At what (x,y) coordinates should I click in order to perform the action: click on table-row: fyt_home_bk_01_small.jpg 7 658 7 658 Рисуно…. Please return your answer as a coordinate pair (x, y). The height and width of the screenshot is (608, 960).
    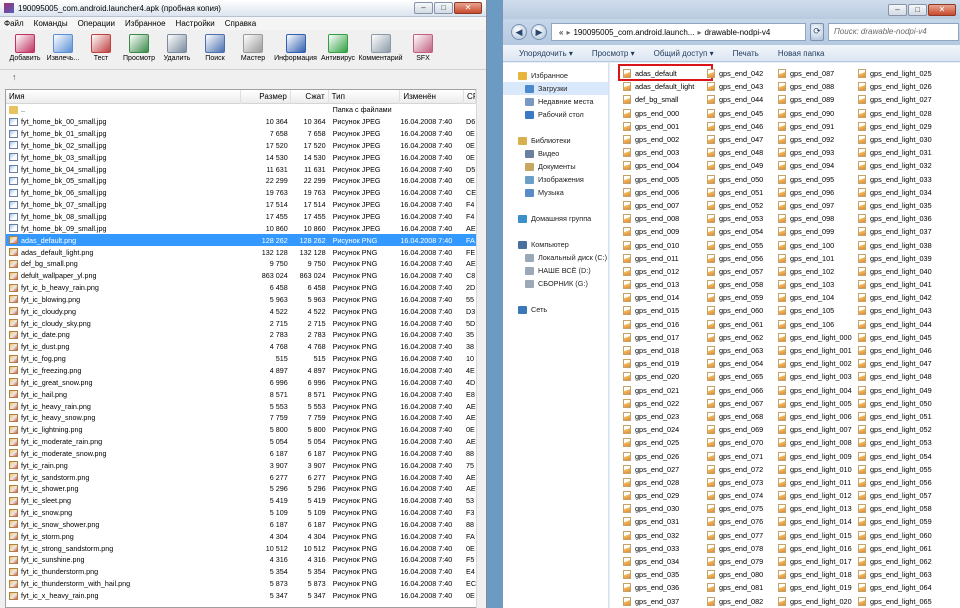
    Looking at the image, I should click on (241, 134).